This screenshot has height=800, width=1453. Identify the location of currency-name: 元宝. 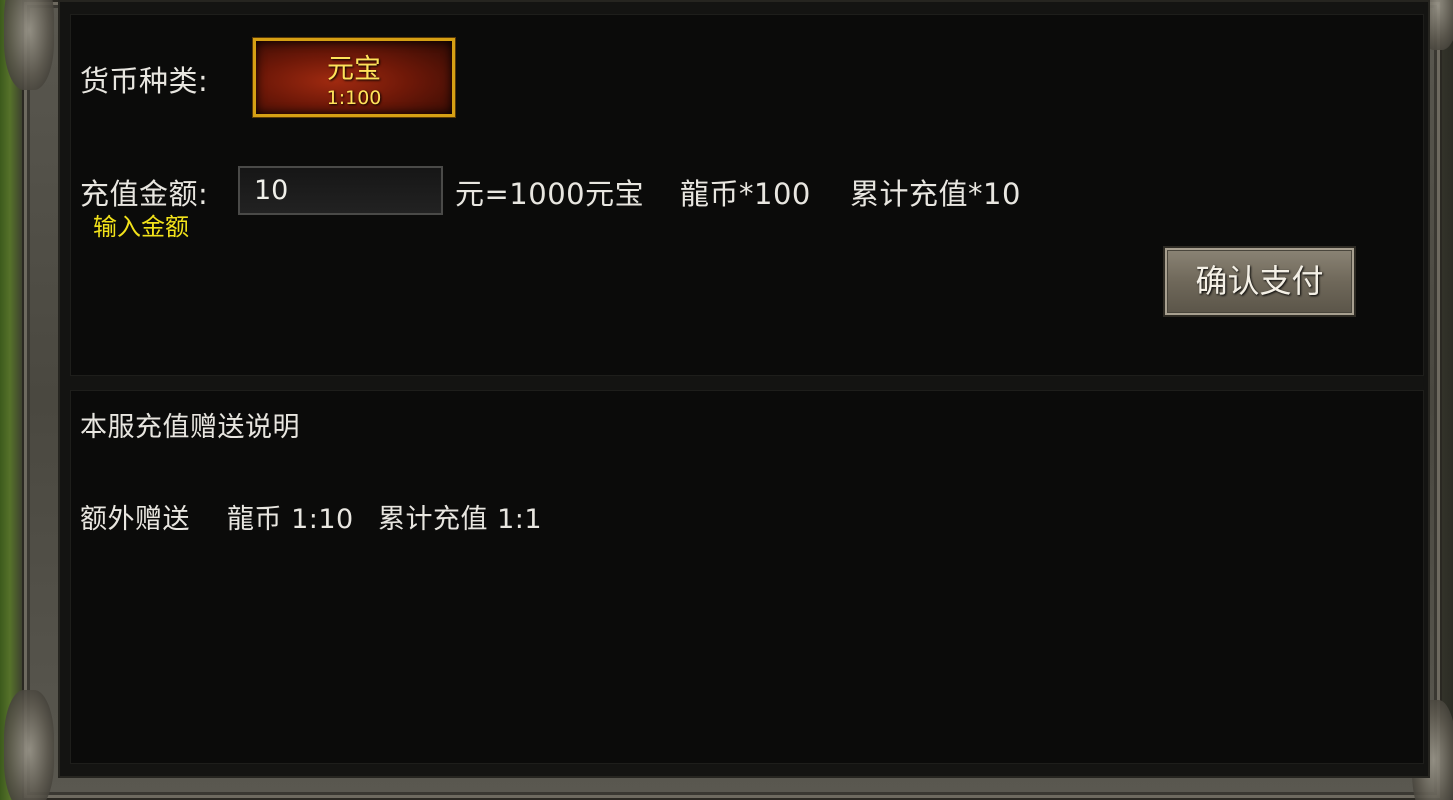
(354, 69).